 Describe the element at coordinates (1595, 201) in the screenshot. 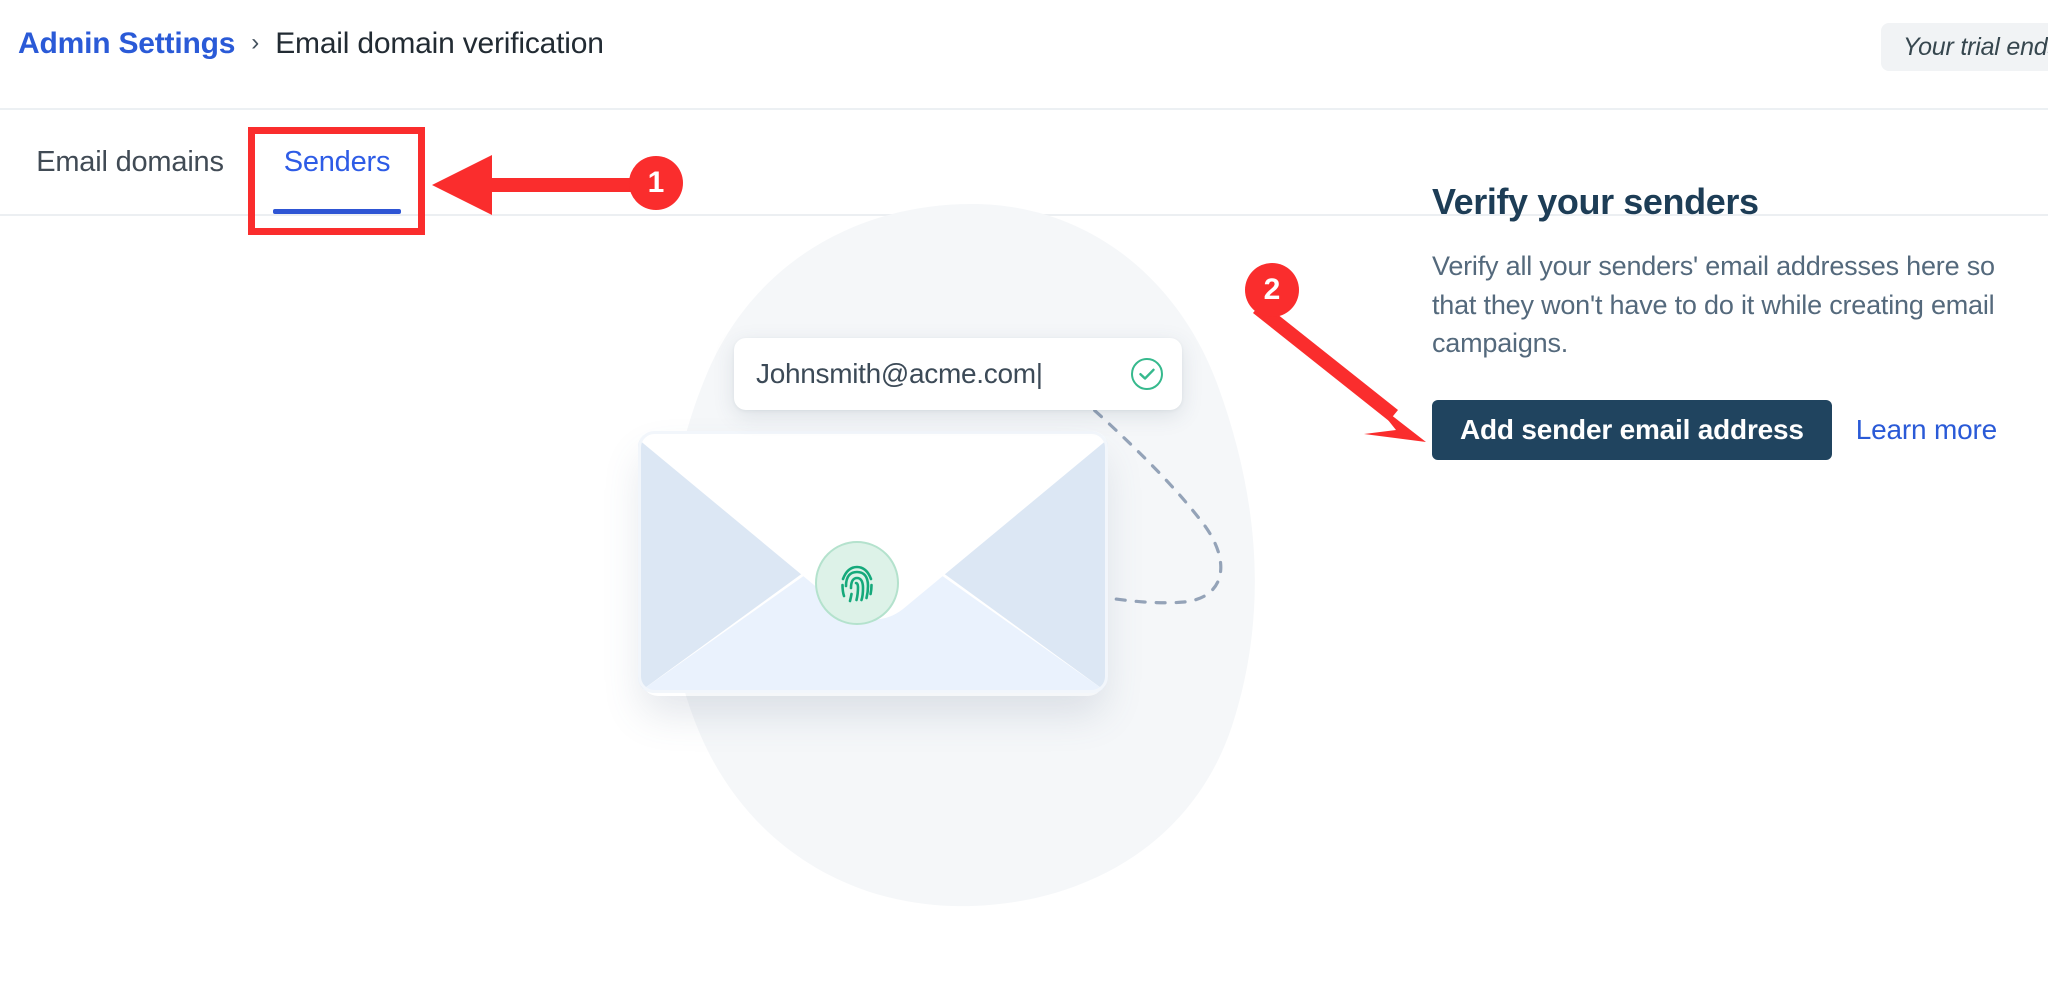

I see `page-title: Verify your senders` at that location.